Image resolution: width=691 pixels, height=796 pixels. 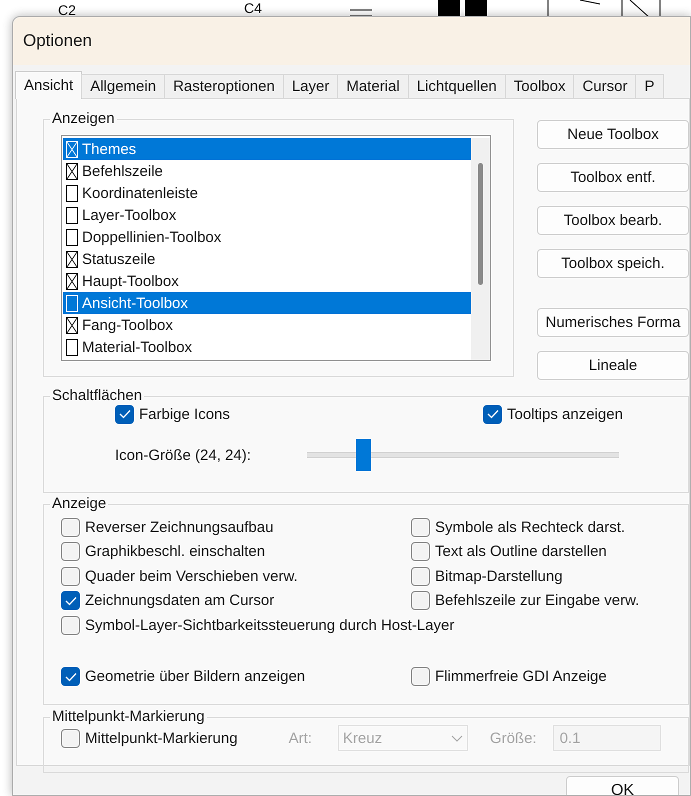 I want to click on ok-button: OK, so click(x=622, y=785).